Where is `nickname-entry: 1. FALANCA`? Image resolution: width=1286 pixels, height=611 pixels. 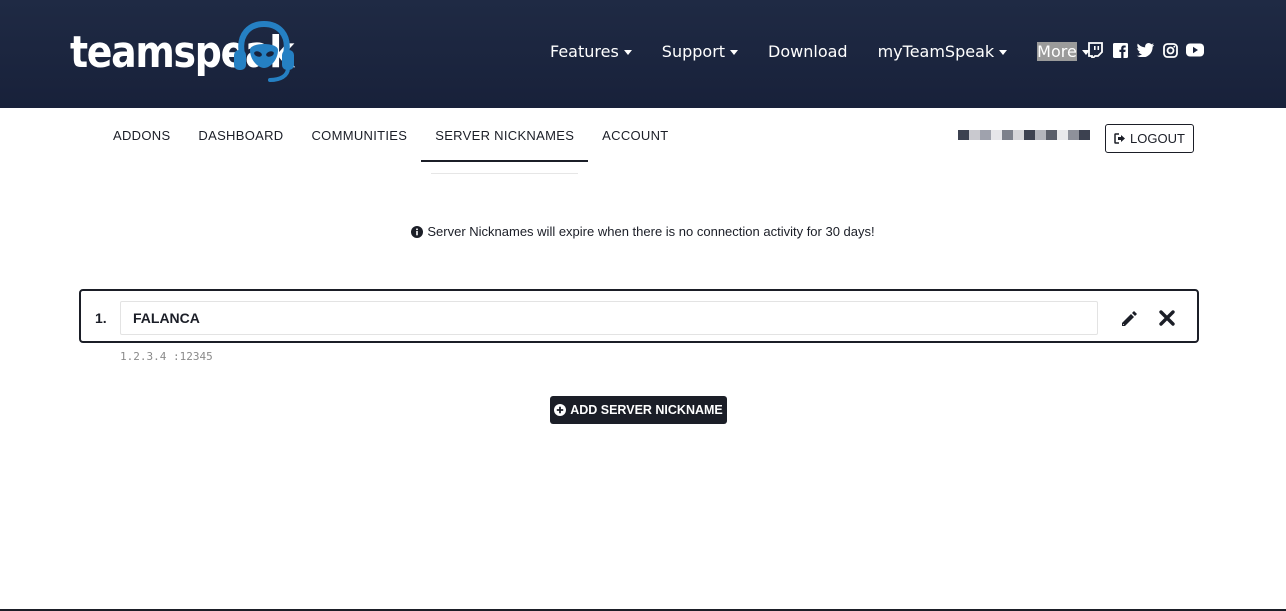
nickname-entry: 1. FALANCA is located at coordinates (639, 316).